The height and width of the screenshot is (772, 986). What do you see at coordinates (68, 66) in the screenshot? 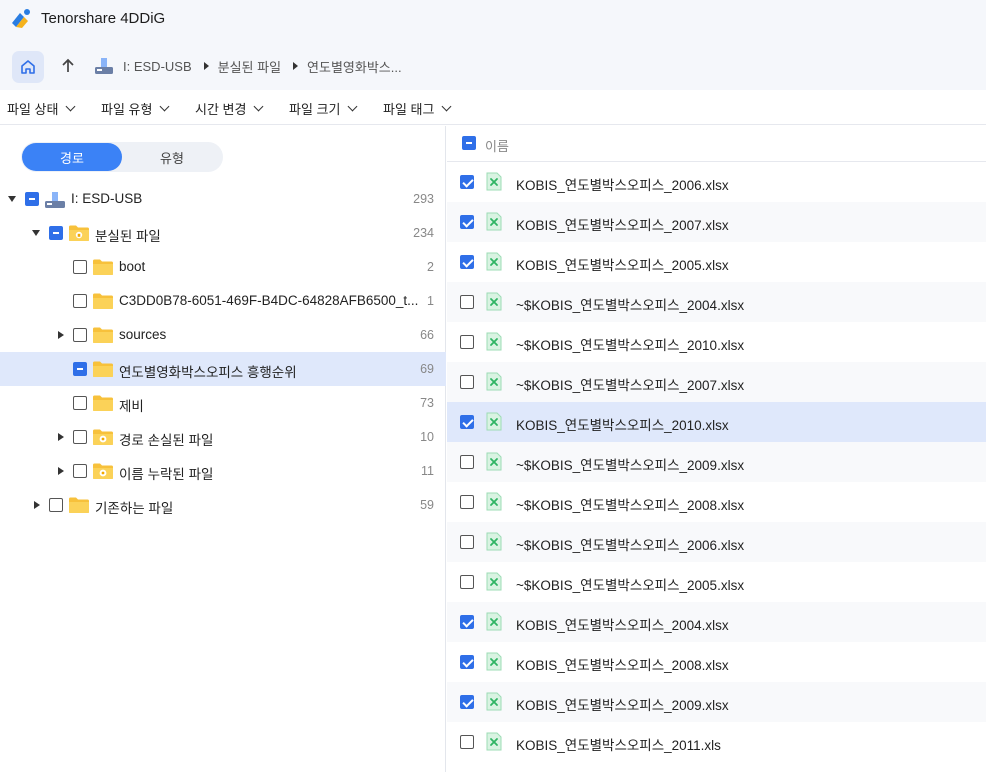
I see `up-button` at bounding box center [68, 66].